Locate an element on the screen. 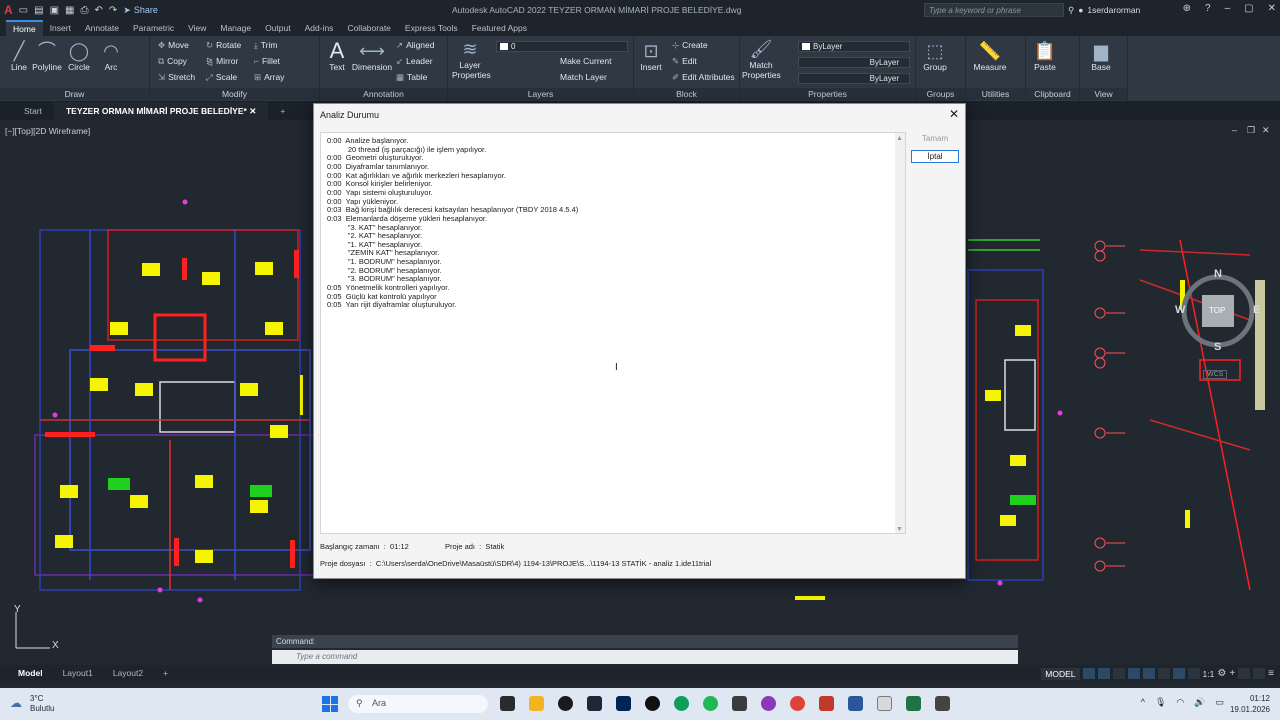  maximize-icon: ▢ is located at coordinates (1248, 8).